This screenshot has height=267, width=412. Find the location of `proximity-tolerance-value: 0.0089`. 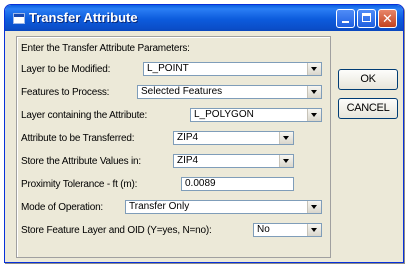

proximity-tolerance-value: 0.0089 is located at coordinates (200, 183).